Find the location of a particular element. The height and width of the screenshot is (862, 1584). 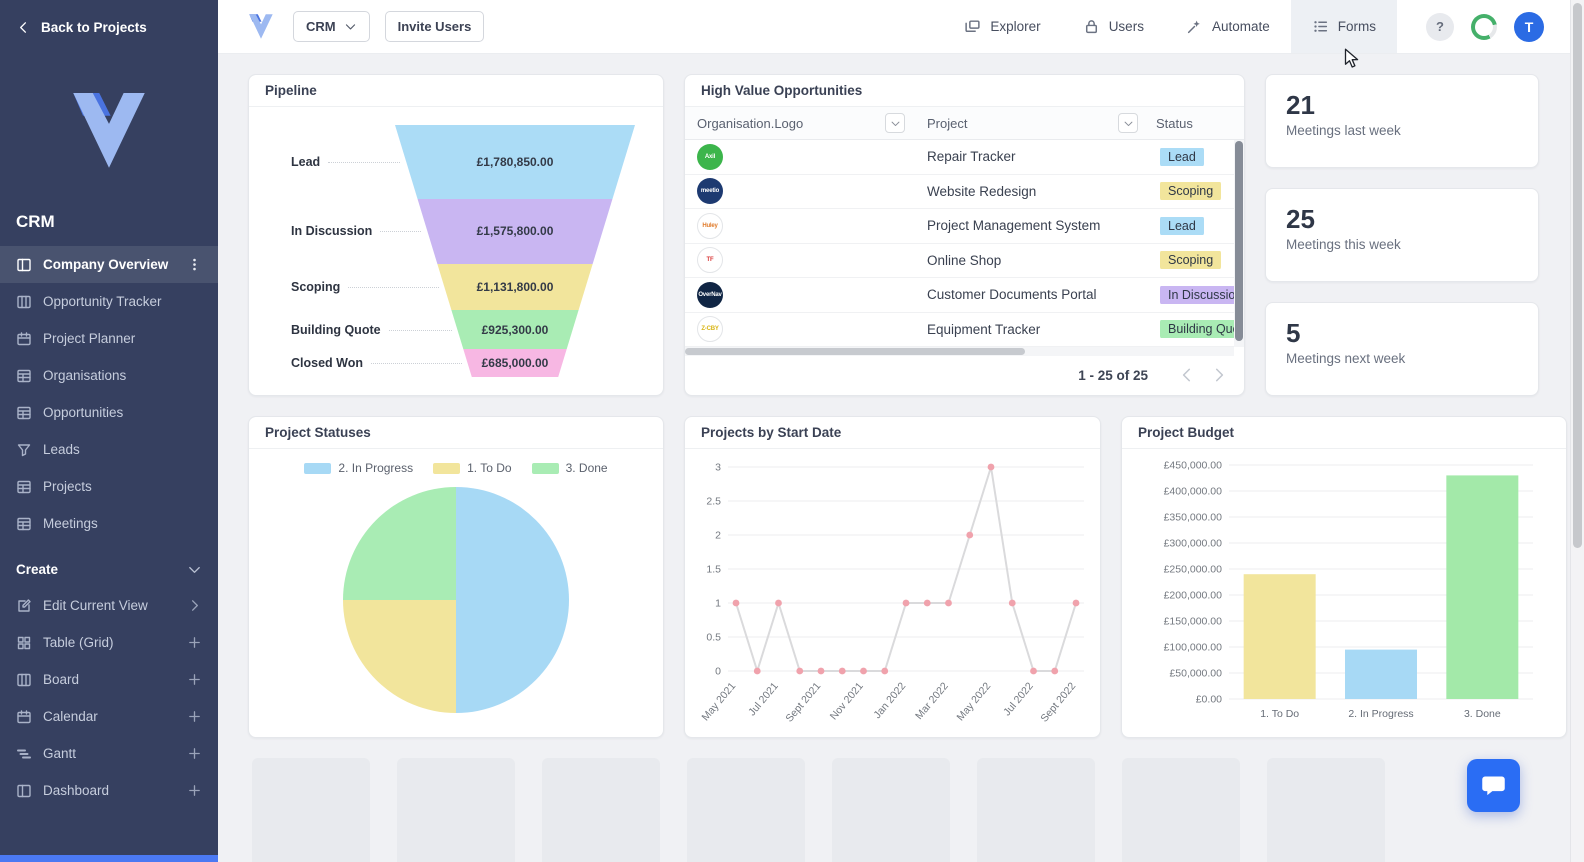

chat-widget-button is located at coordinates (1493, 785).